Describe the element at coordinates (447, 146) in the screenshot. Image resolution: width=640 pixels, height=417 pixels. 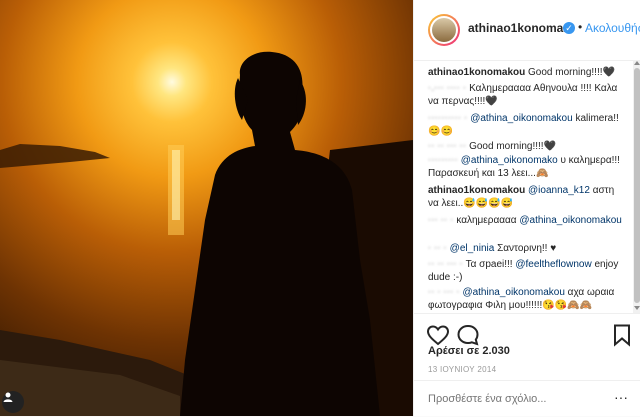
I see `comment-user: ·· ·· ··· ··` at that location.